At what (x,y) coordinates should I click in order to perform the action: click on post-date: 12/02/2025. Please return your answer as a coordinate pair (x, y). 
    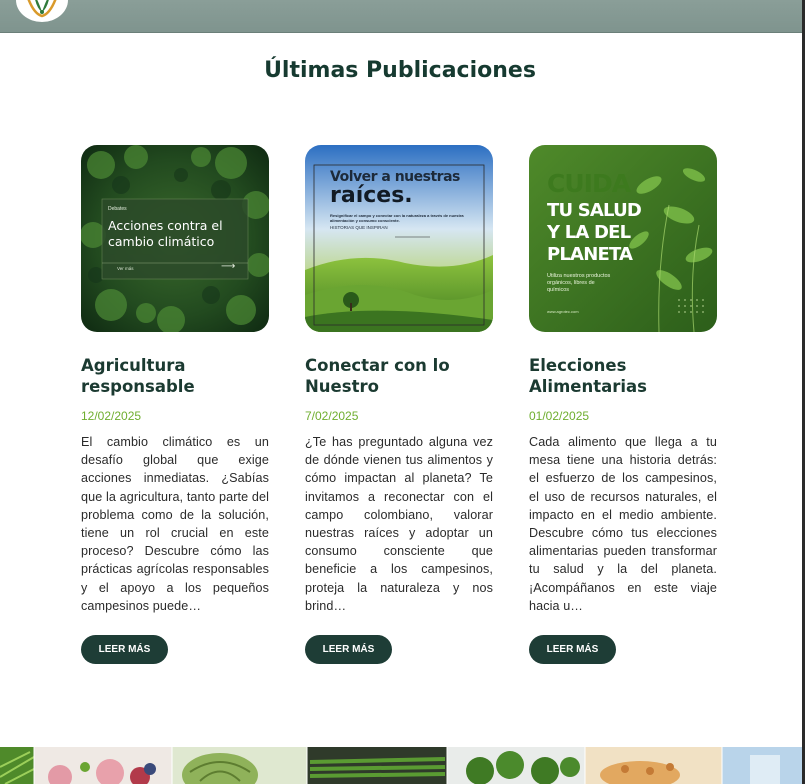
    Looking at the image, I should click on (111, 416).